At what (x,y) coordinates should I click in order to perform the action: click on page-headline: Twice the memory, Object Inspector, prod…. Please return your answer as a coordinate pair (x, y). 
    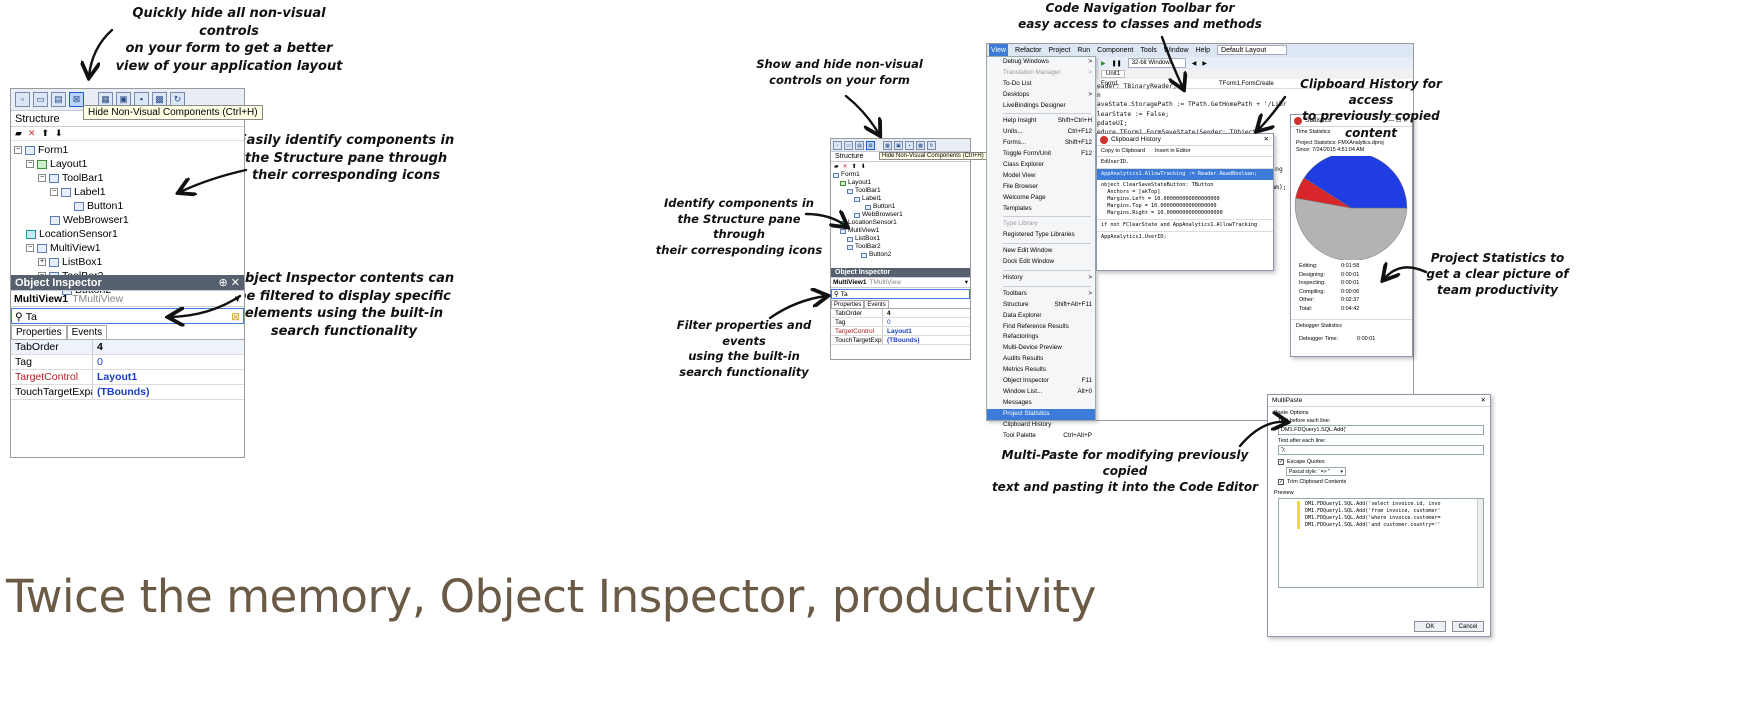
    Looking at the image, I should click on (551, 596).